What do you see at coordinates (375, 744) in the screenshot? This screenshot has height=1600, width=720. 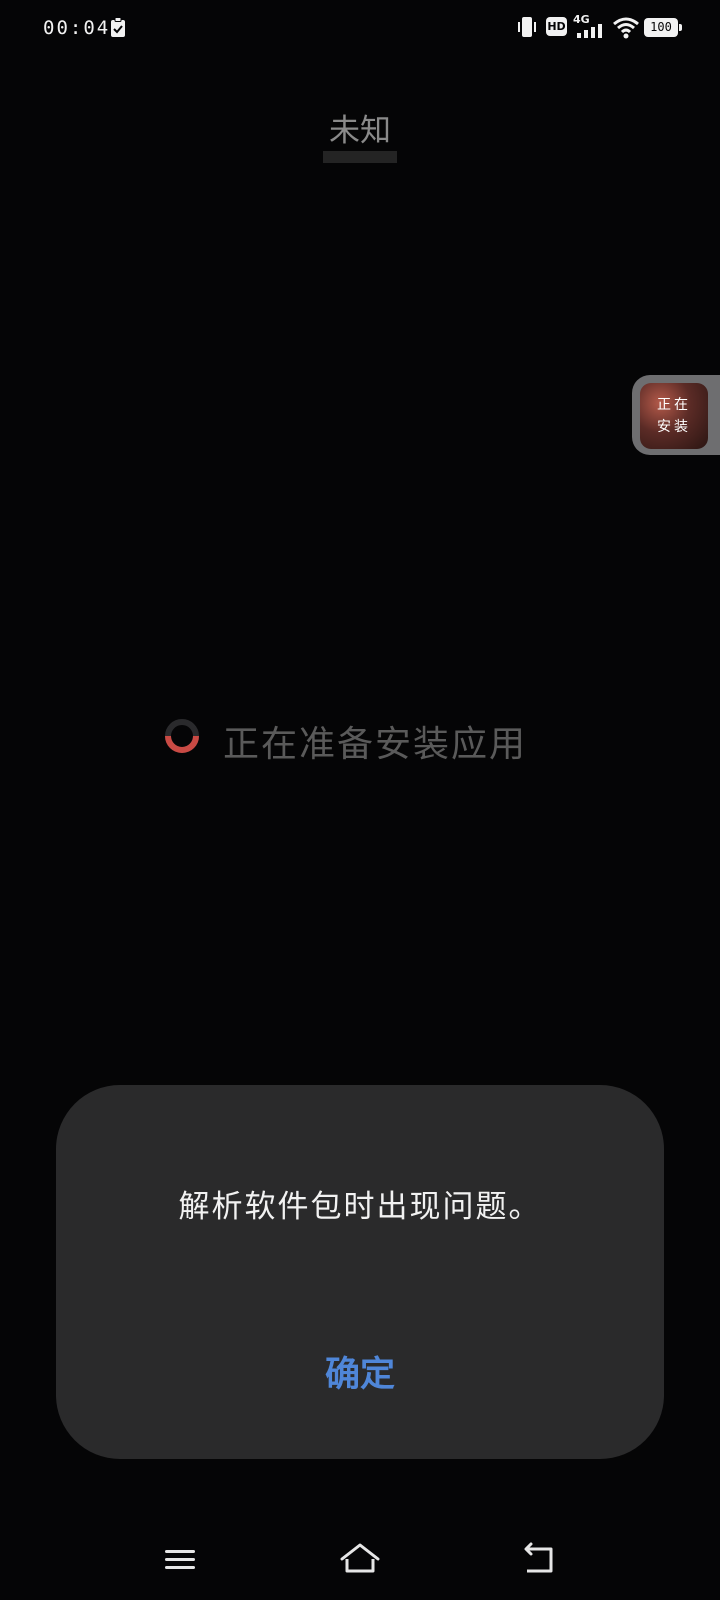 I see `progress-text: 正在准备安装应用` at bounding box center [375, 744].